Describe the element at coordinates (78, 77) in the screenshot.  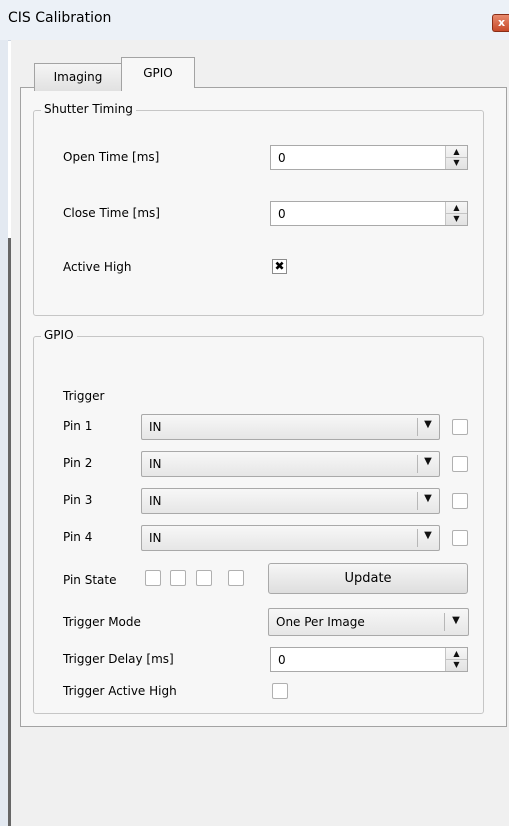
I see `tab-imaging: Imaging` at that location.